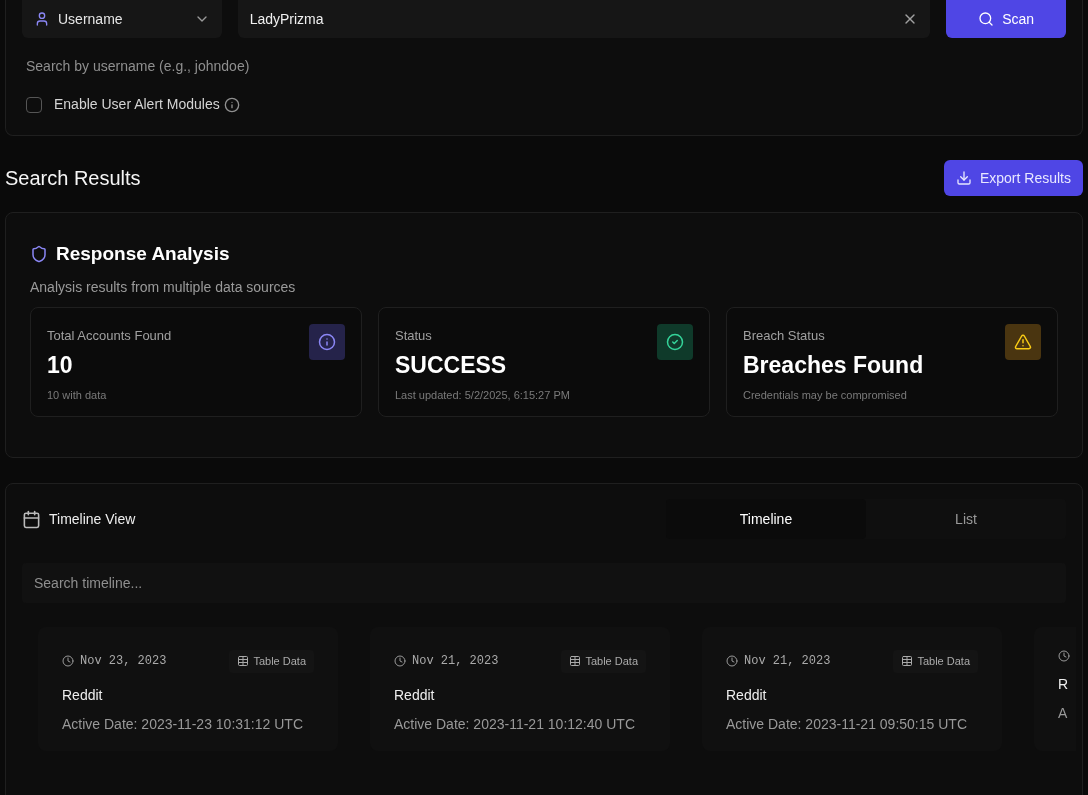  Describe the element at coordinates (163, 287) in the screenshot. I see `analysis-subtitle: Analysis results from multiple data sources` at that location.